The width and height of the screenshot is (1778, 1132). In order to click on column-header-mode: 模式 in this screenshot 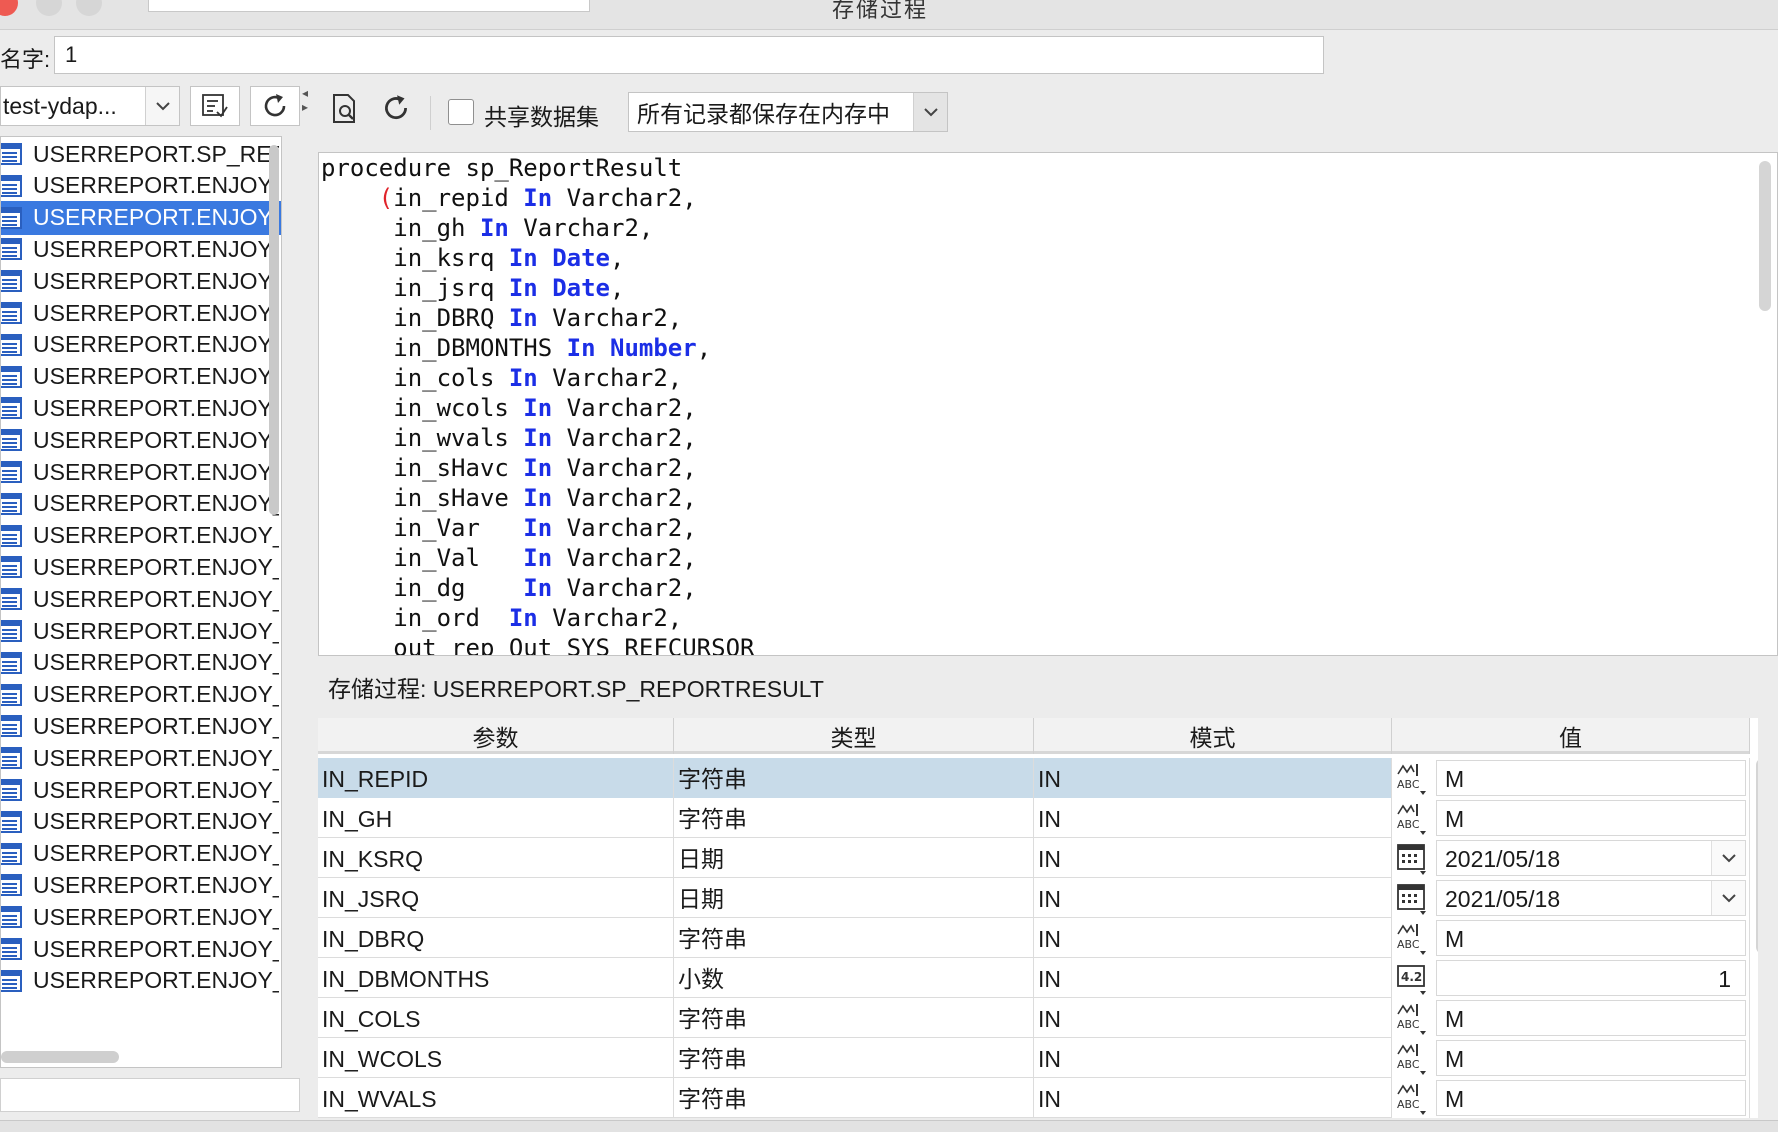, I will do `click(1213, 736)`.